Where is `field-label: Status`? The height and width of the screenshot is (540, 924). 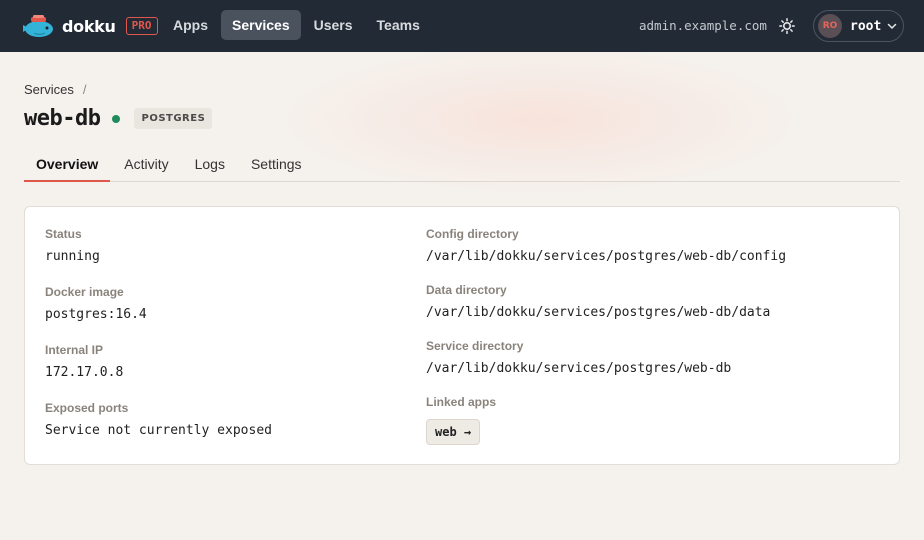 field-label: Status is located at coordinates (63, 234).